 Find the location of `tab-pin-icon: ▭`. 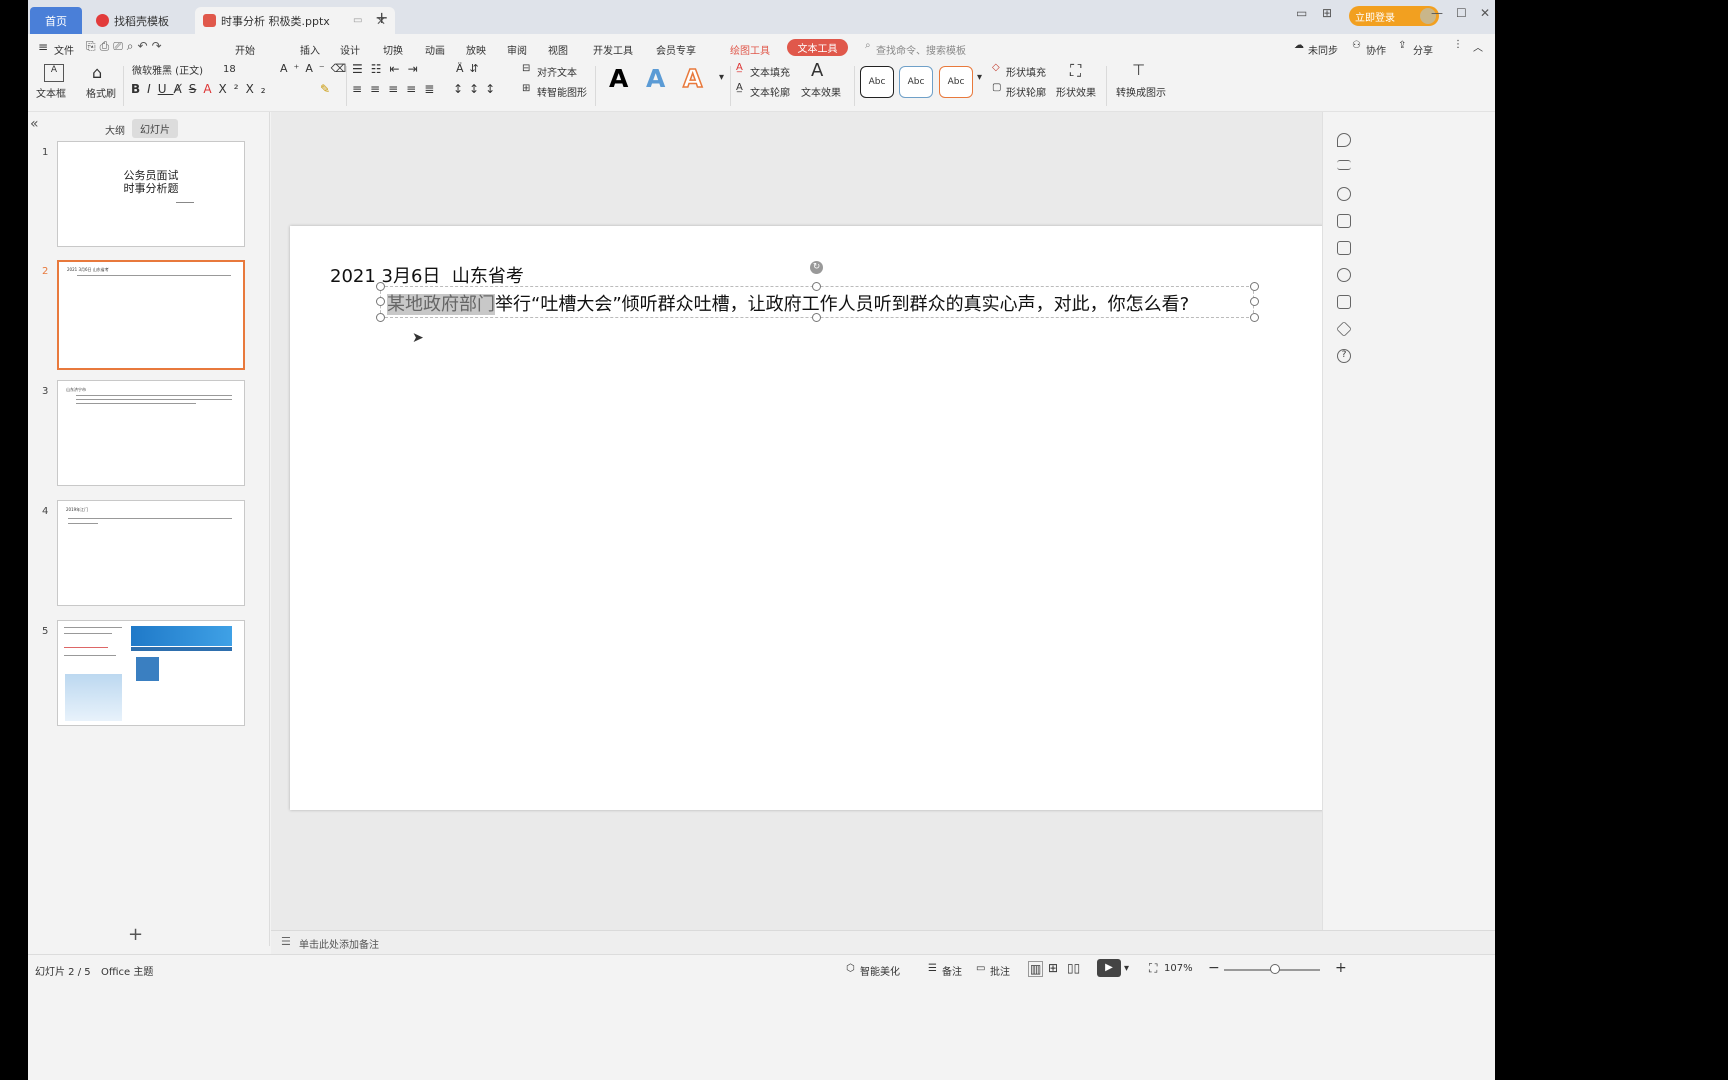

tab-pin-icon: ▭ is located at coordinates (357, 20).